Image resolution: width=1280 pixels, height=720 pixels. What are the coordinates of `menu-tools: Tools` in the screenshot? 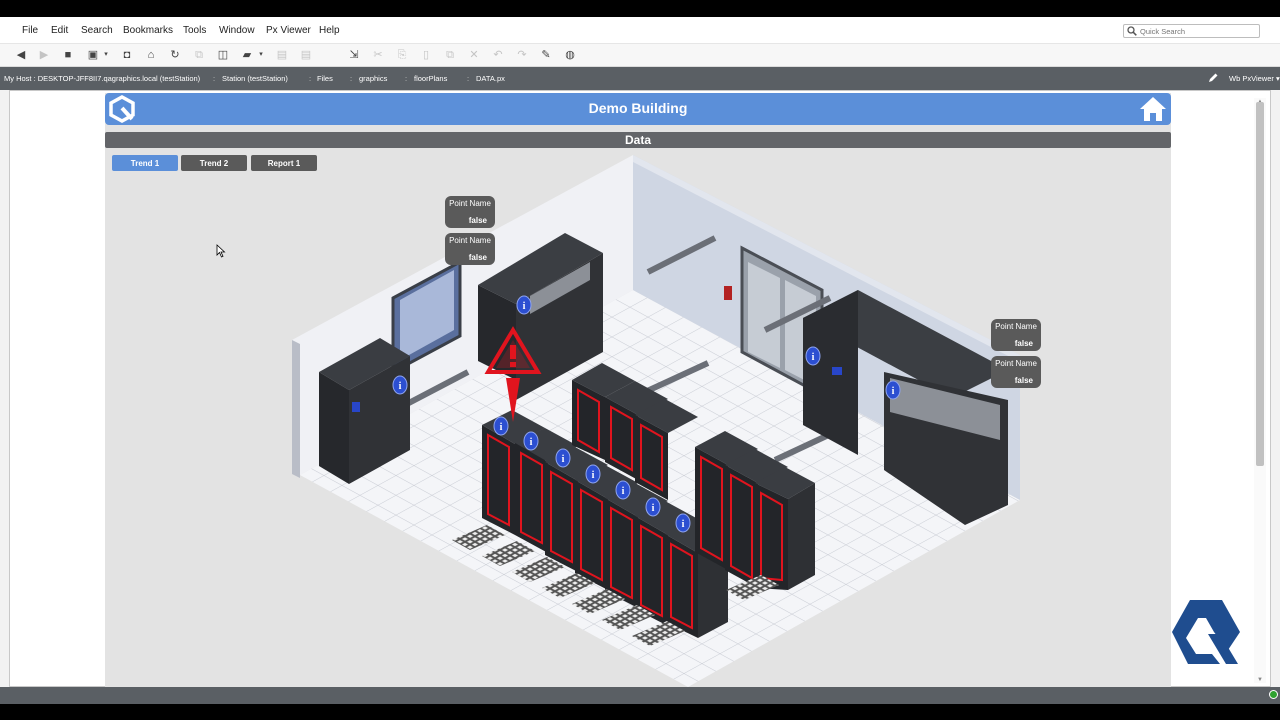 It's located at (194, 30).